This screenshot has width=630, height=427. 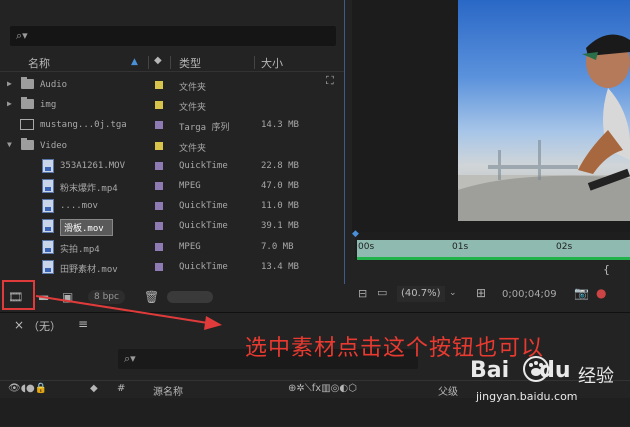 What do you see at coordinates (322, 388) in the screenshot?
I see `layer-switches-icons: ⊕✲⟍fx▥◎◐⬡` at bounding box center [322, 388].